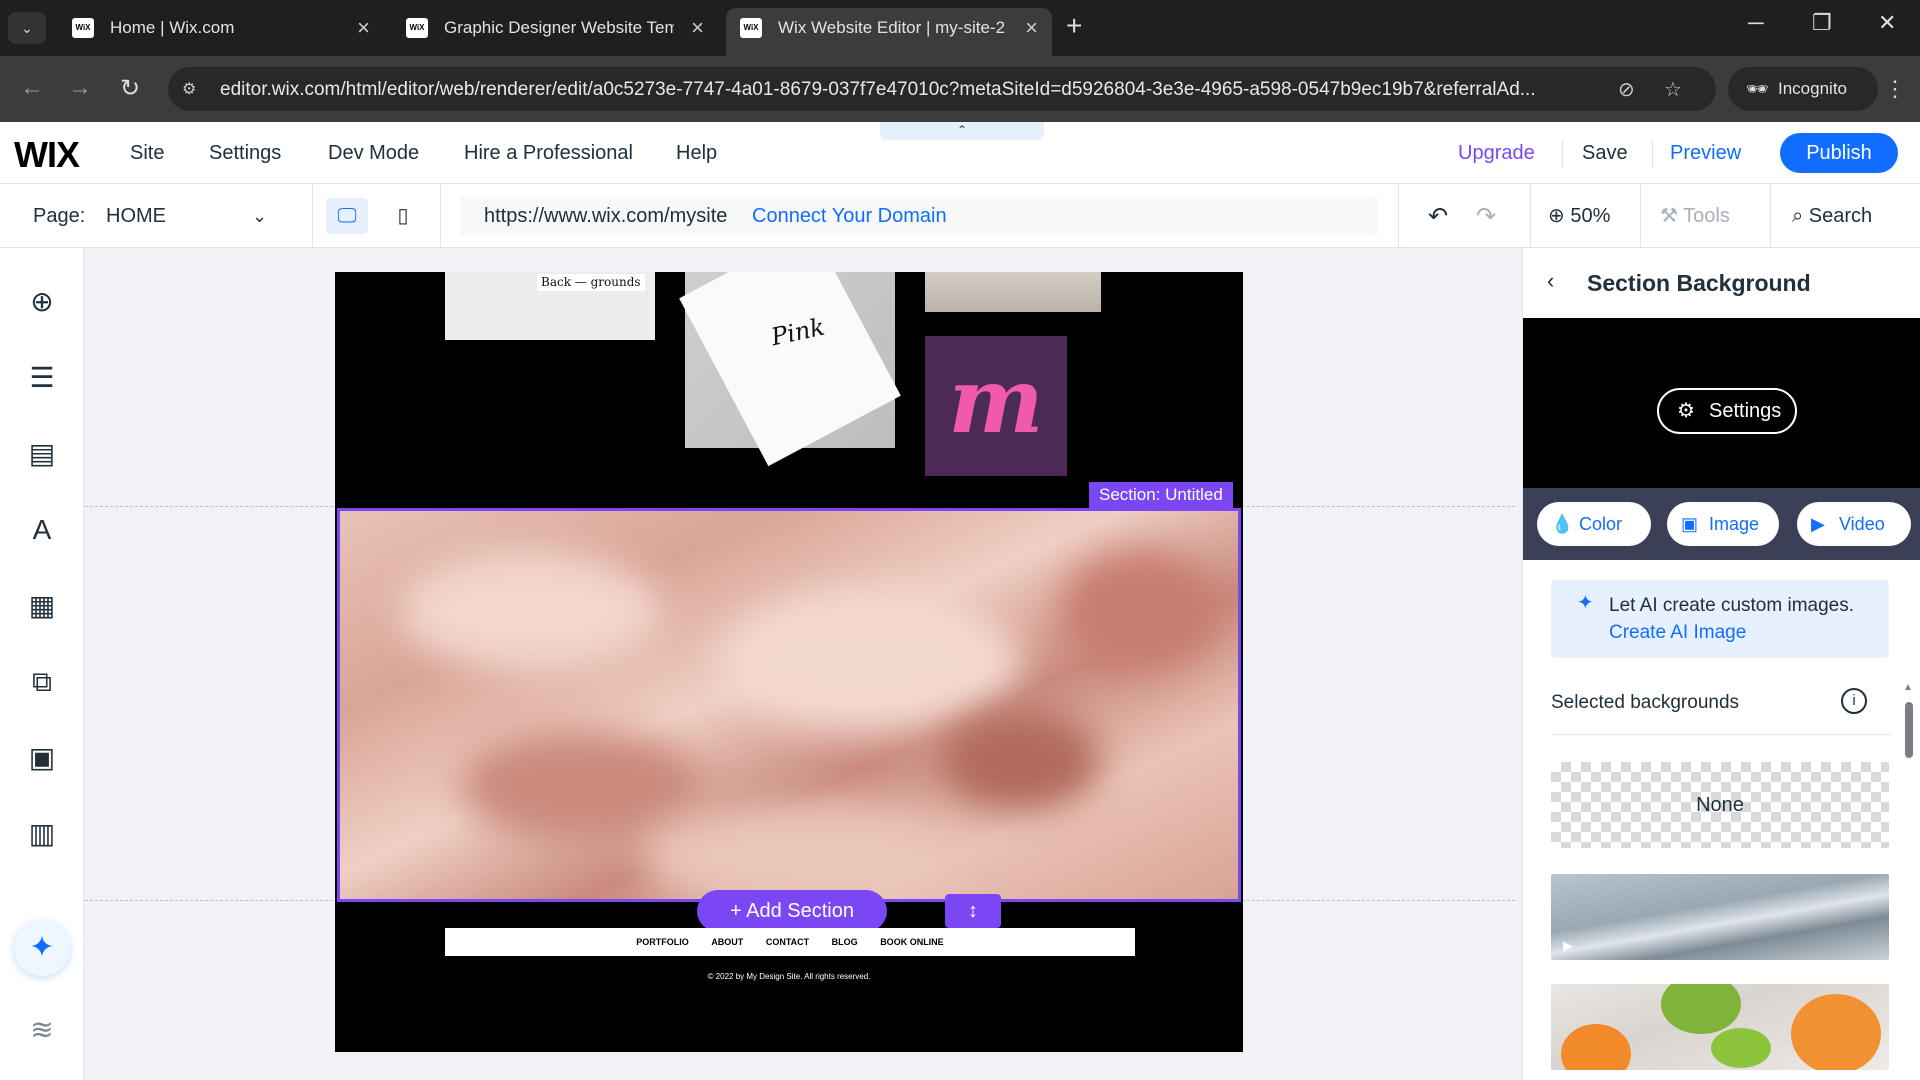 The height and width of the screenshot is (1080, 1920). What do you see at coordinates (42, 682) in the screenshot?
I see `business-apps-icon: ⧉` at bounding box center [42, 682].